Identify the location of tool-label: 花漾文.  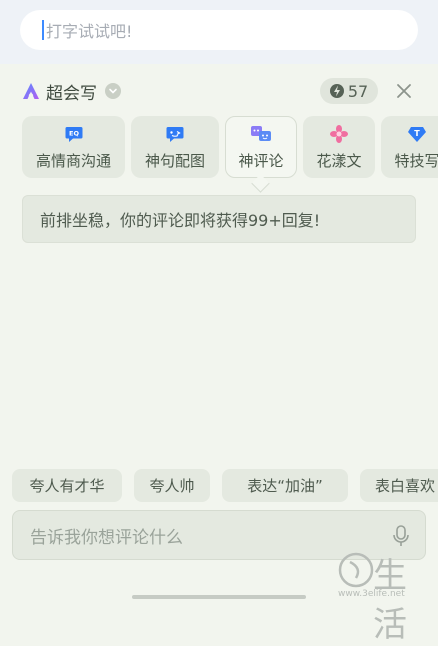
(339, 160).